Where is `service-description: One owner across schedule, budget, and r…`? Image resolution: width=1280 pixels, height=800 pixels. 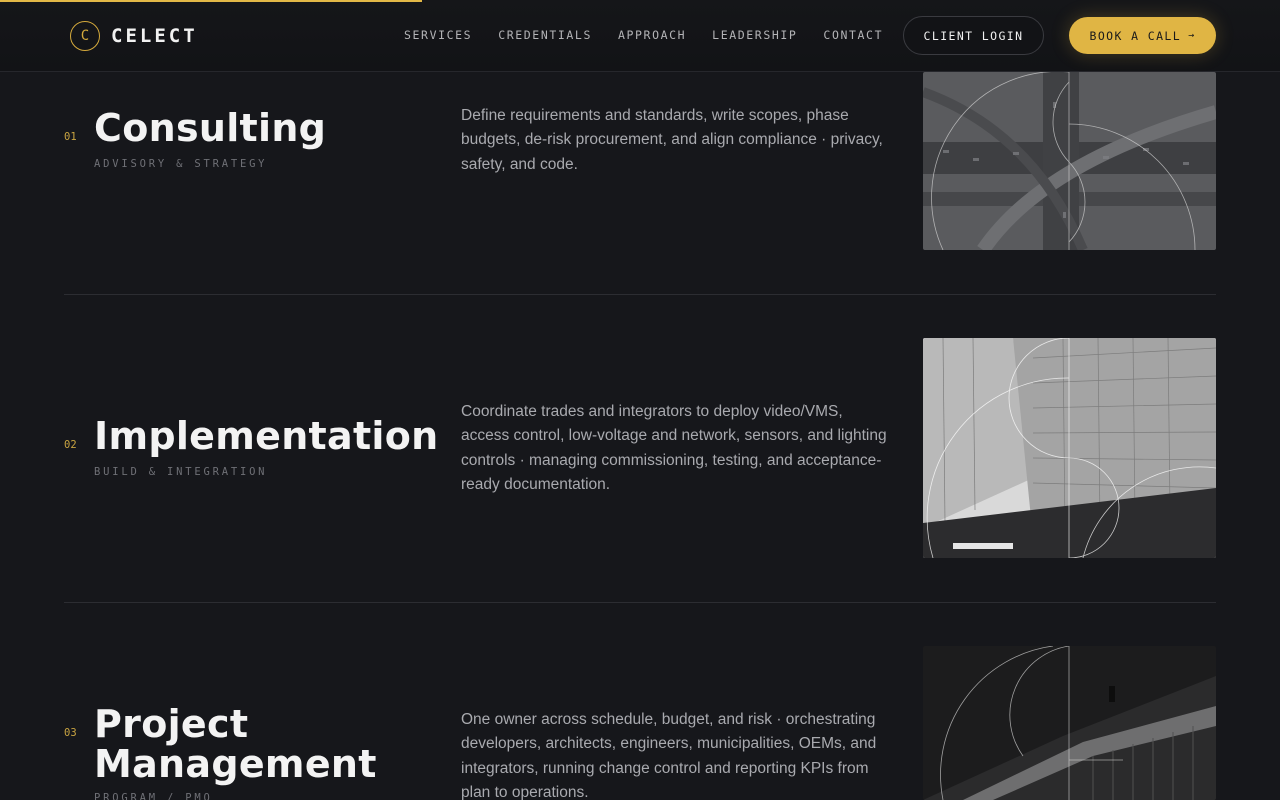
service-description: One owner across schedule, budget, and r… is located at coordinates (669, 755).